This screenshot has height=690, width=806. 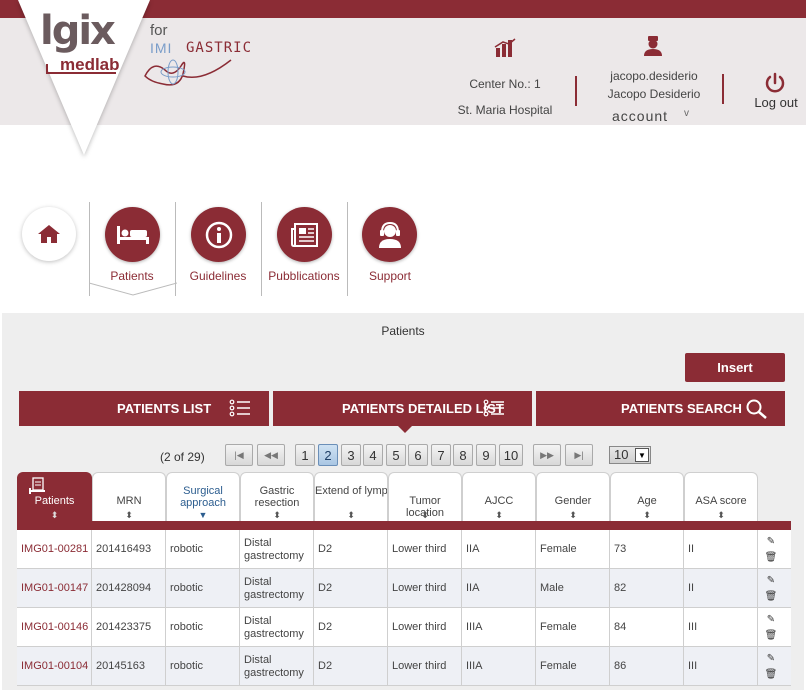 What do you see at coordinates (351, 588) in the screenshot?
I see `cell-lymphadenectomy: D2` at bounding box center [351, 588].